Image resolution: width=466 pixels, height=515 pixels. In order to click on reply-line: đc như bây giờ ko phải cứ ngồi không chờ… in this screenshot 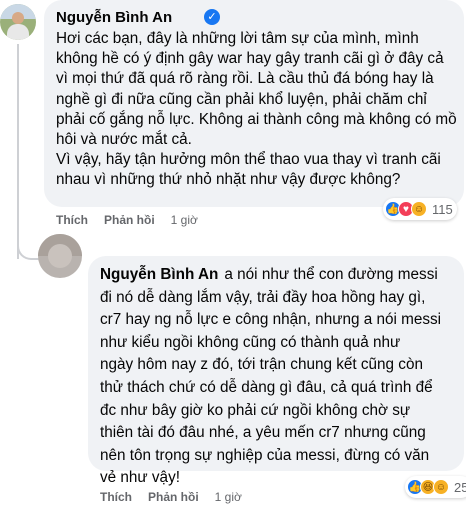, I will do `click(255, 410)`.